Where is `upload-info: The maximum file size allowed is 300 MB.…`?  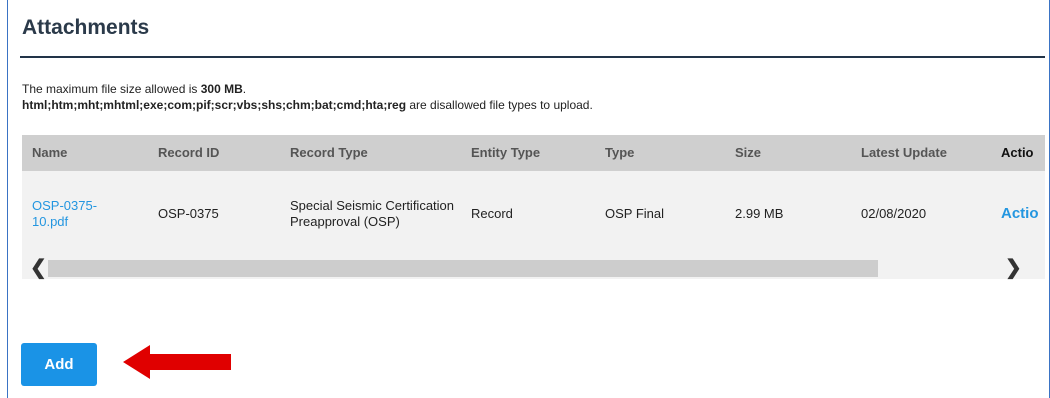
upload-info: The maximum file size allowed is 300 MB.… is located at coordinates (307, 97).